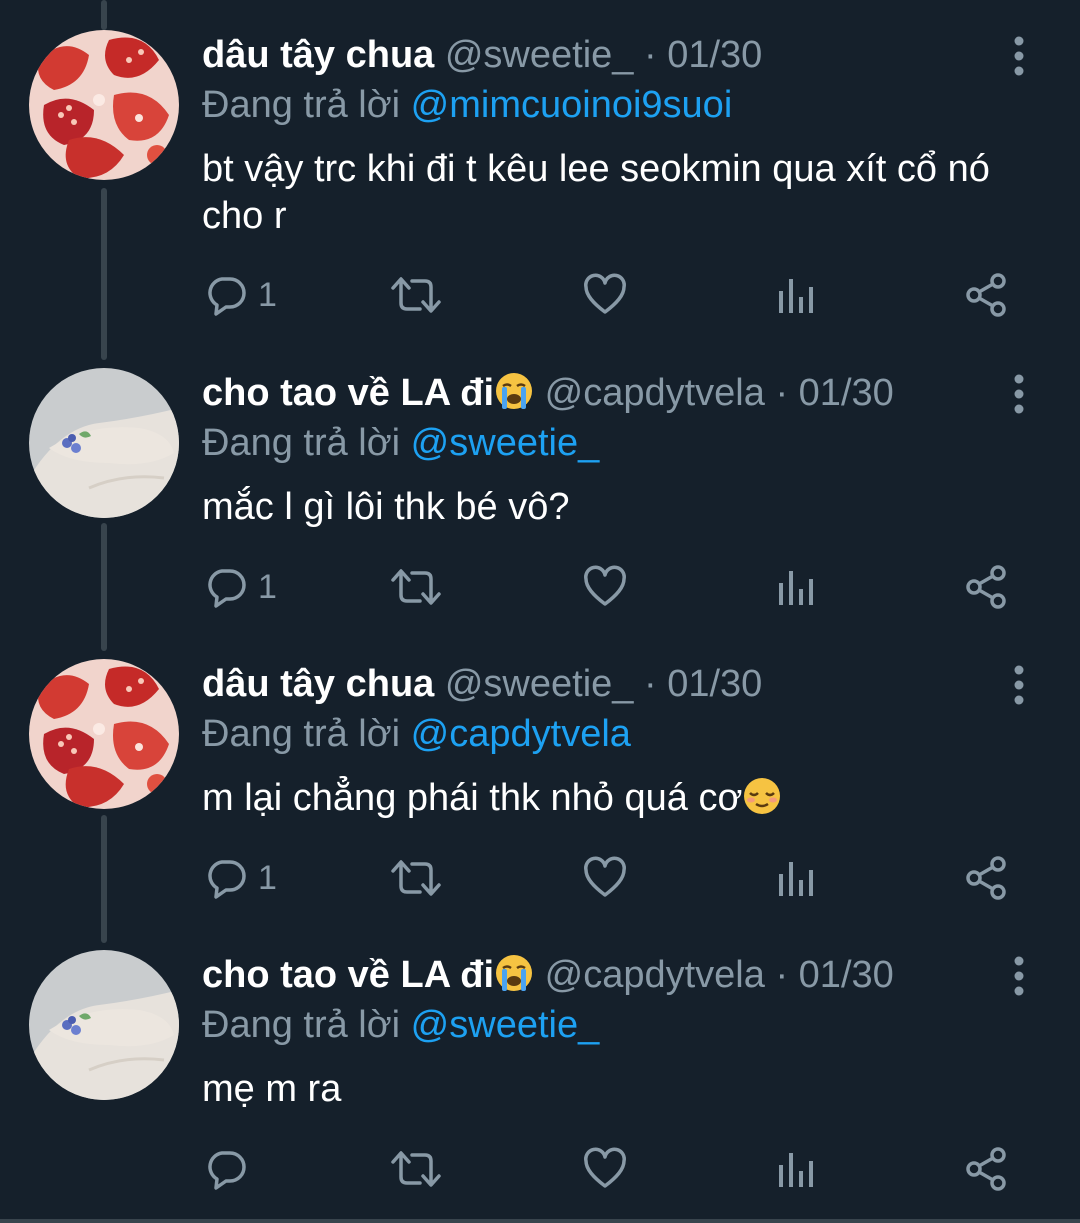 This screenshot has height=1223, width=1080. I want to click on reply-button, so click(231, 1169).